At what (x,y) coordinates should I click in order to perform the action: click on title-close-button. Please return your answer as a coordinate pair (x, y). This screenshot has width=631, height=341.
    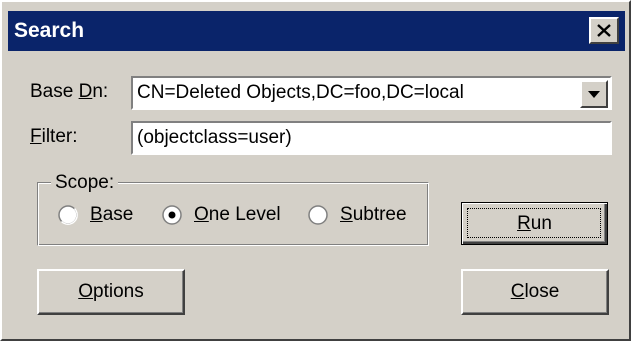
    Looking at the image, I should click on (604, 30).